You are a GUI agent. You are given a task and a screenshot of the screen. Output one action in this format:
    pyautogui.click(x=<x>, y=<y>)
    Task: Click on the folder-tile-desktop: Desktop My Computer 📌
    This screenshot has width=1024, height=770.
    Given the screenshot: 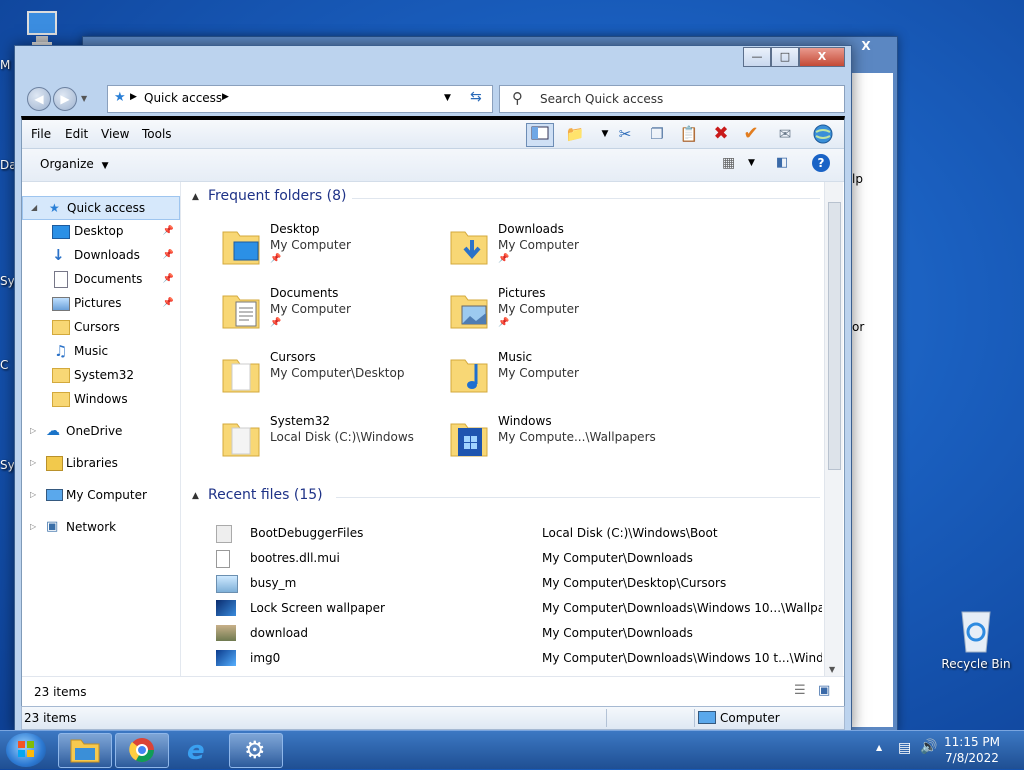 What is the action you would take?
    pyautogui.click(x=332, y=250)
    